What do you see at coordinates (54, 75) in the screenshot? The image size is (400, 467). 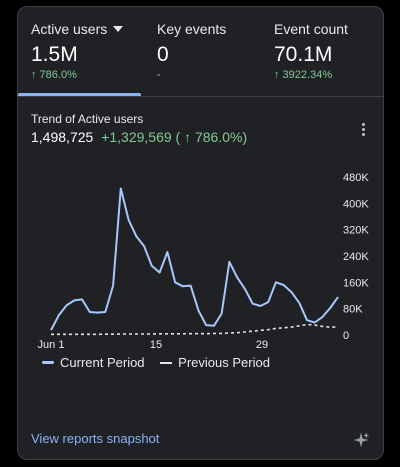 I see `metric-change-active-users: ↑ 786.0%` at bounding box center [54, 75].